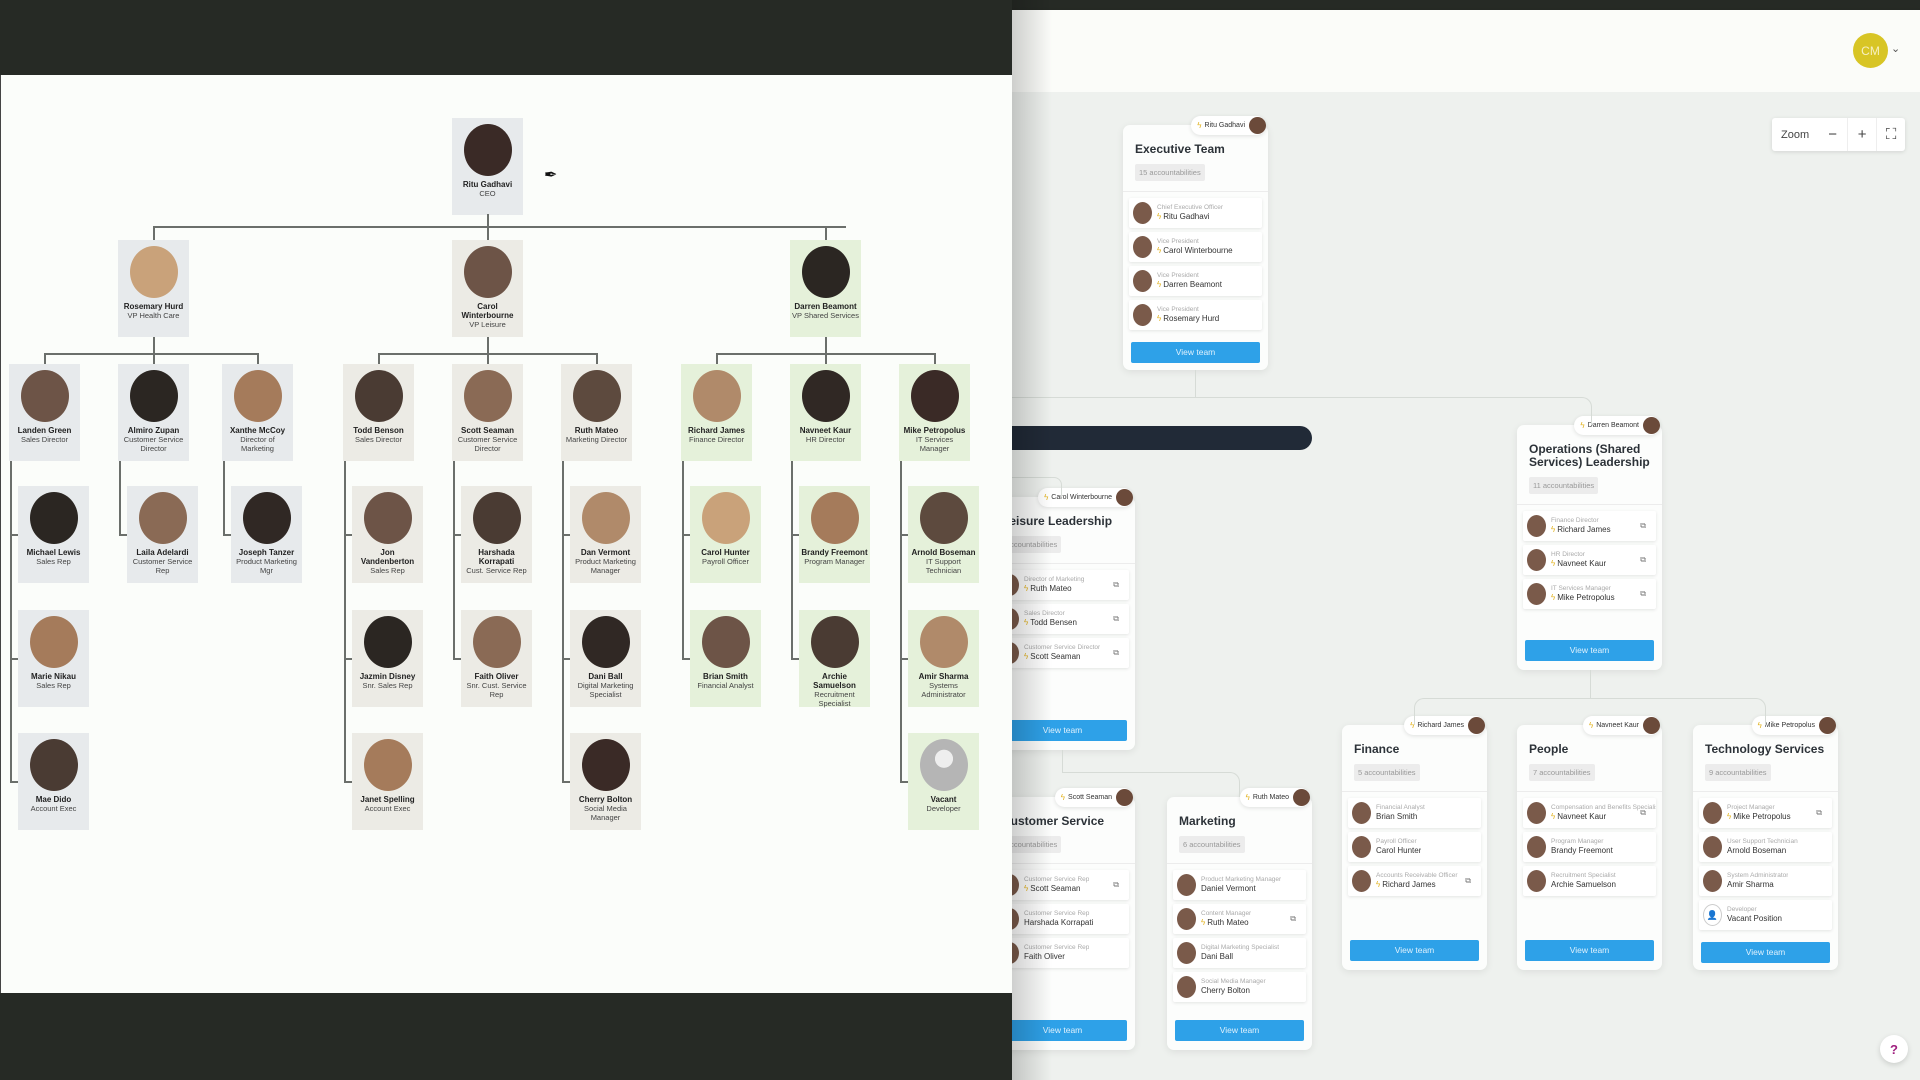 The width and height of the screenshot is (1920, 1080). Describe the element at coordinates (1195, 247) in the screenshot. I see `accountability-item: Vice President ϟ Carol Winterbourne` at that location.